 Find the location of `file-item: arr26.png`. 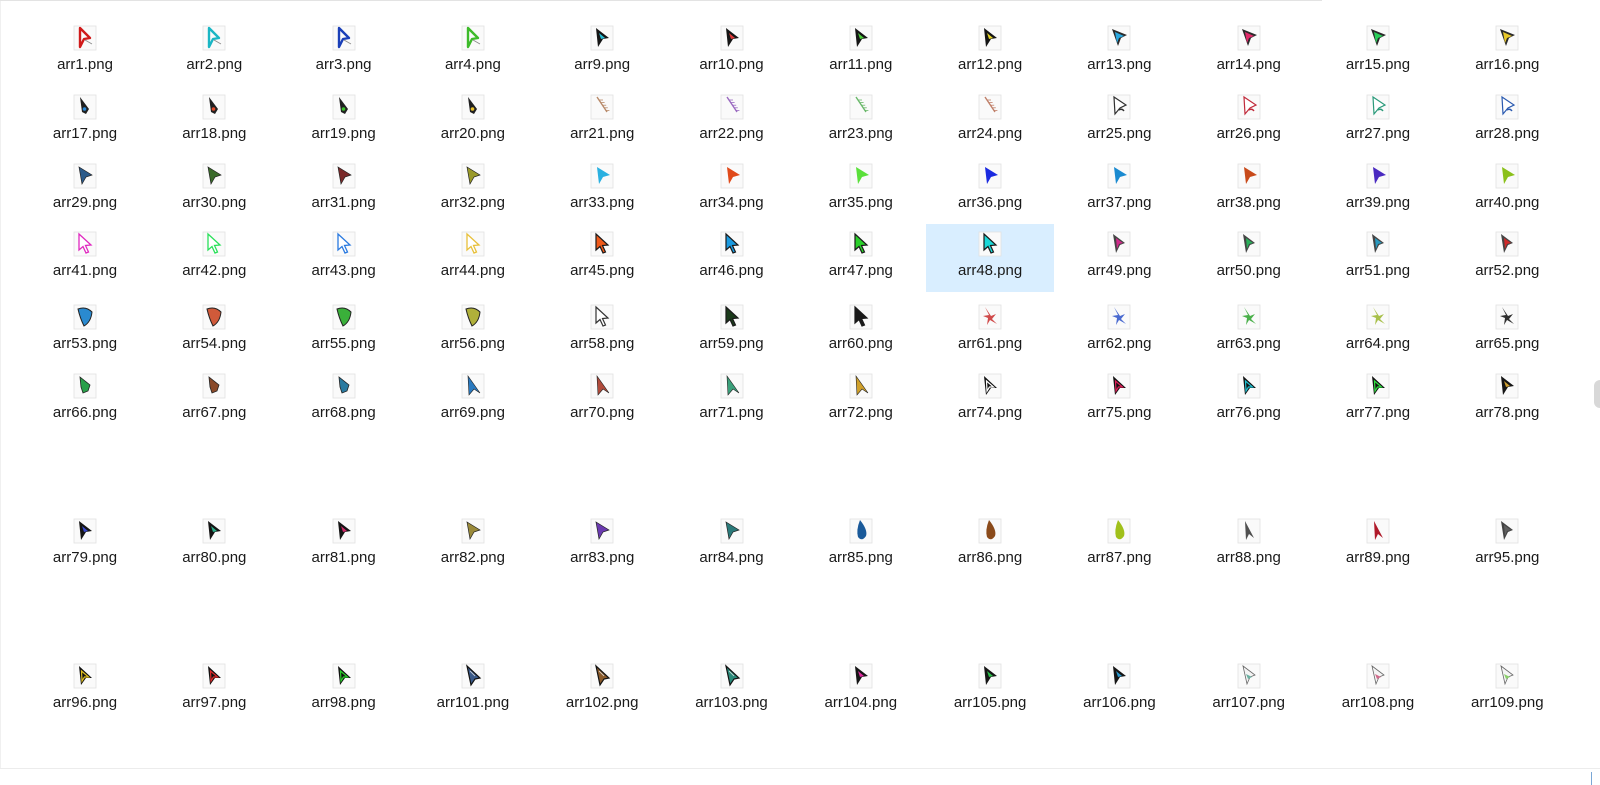

file-item: arr26.png is located at coordinates (1249, 121).